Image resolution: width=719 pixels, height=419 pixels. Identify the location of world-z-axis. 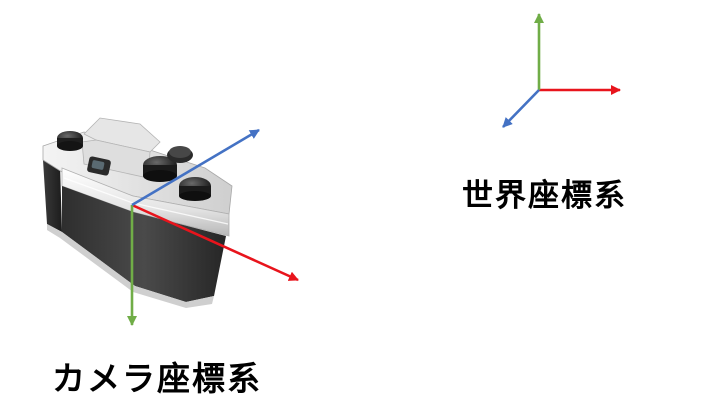
(521, 108).